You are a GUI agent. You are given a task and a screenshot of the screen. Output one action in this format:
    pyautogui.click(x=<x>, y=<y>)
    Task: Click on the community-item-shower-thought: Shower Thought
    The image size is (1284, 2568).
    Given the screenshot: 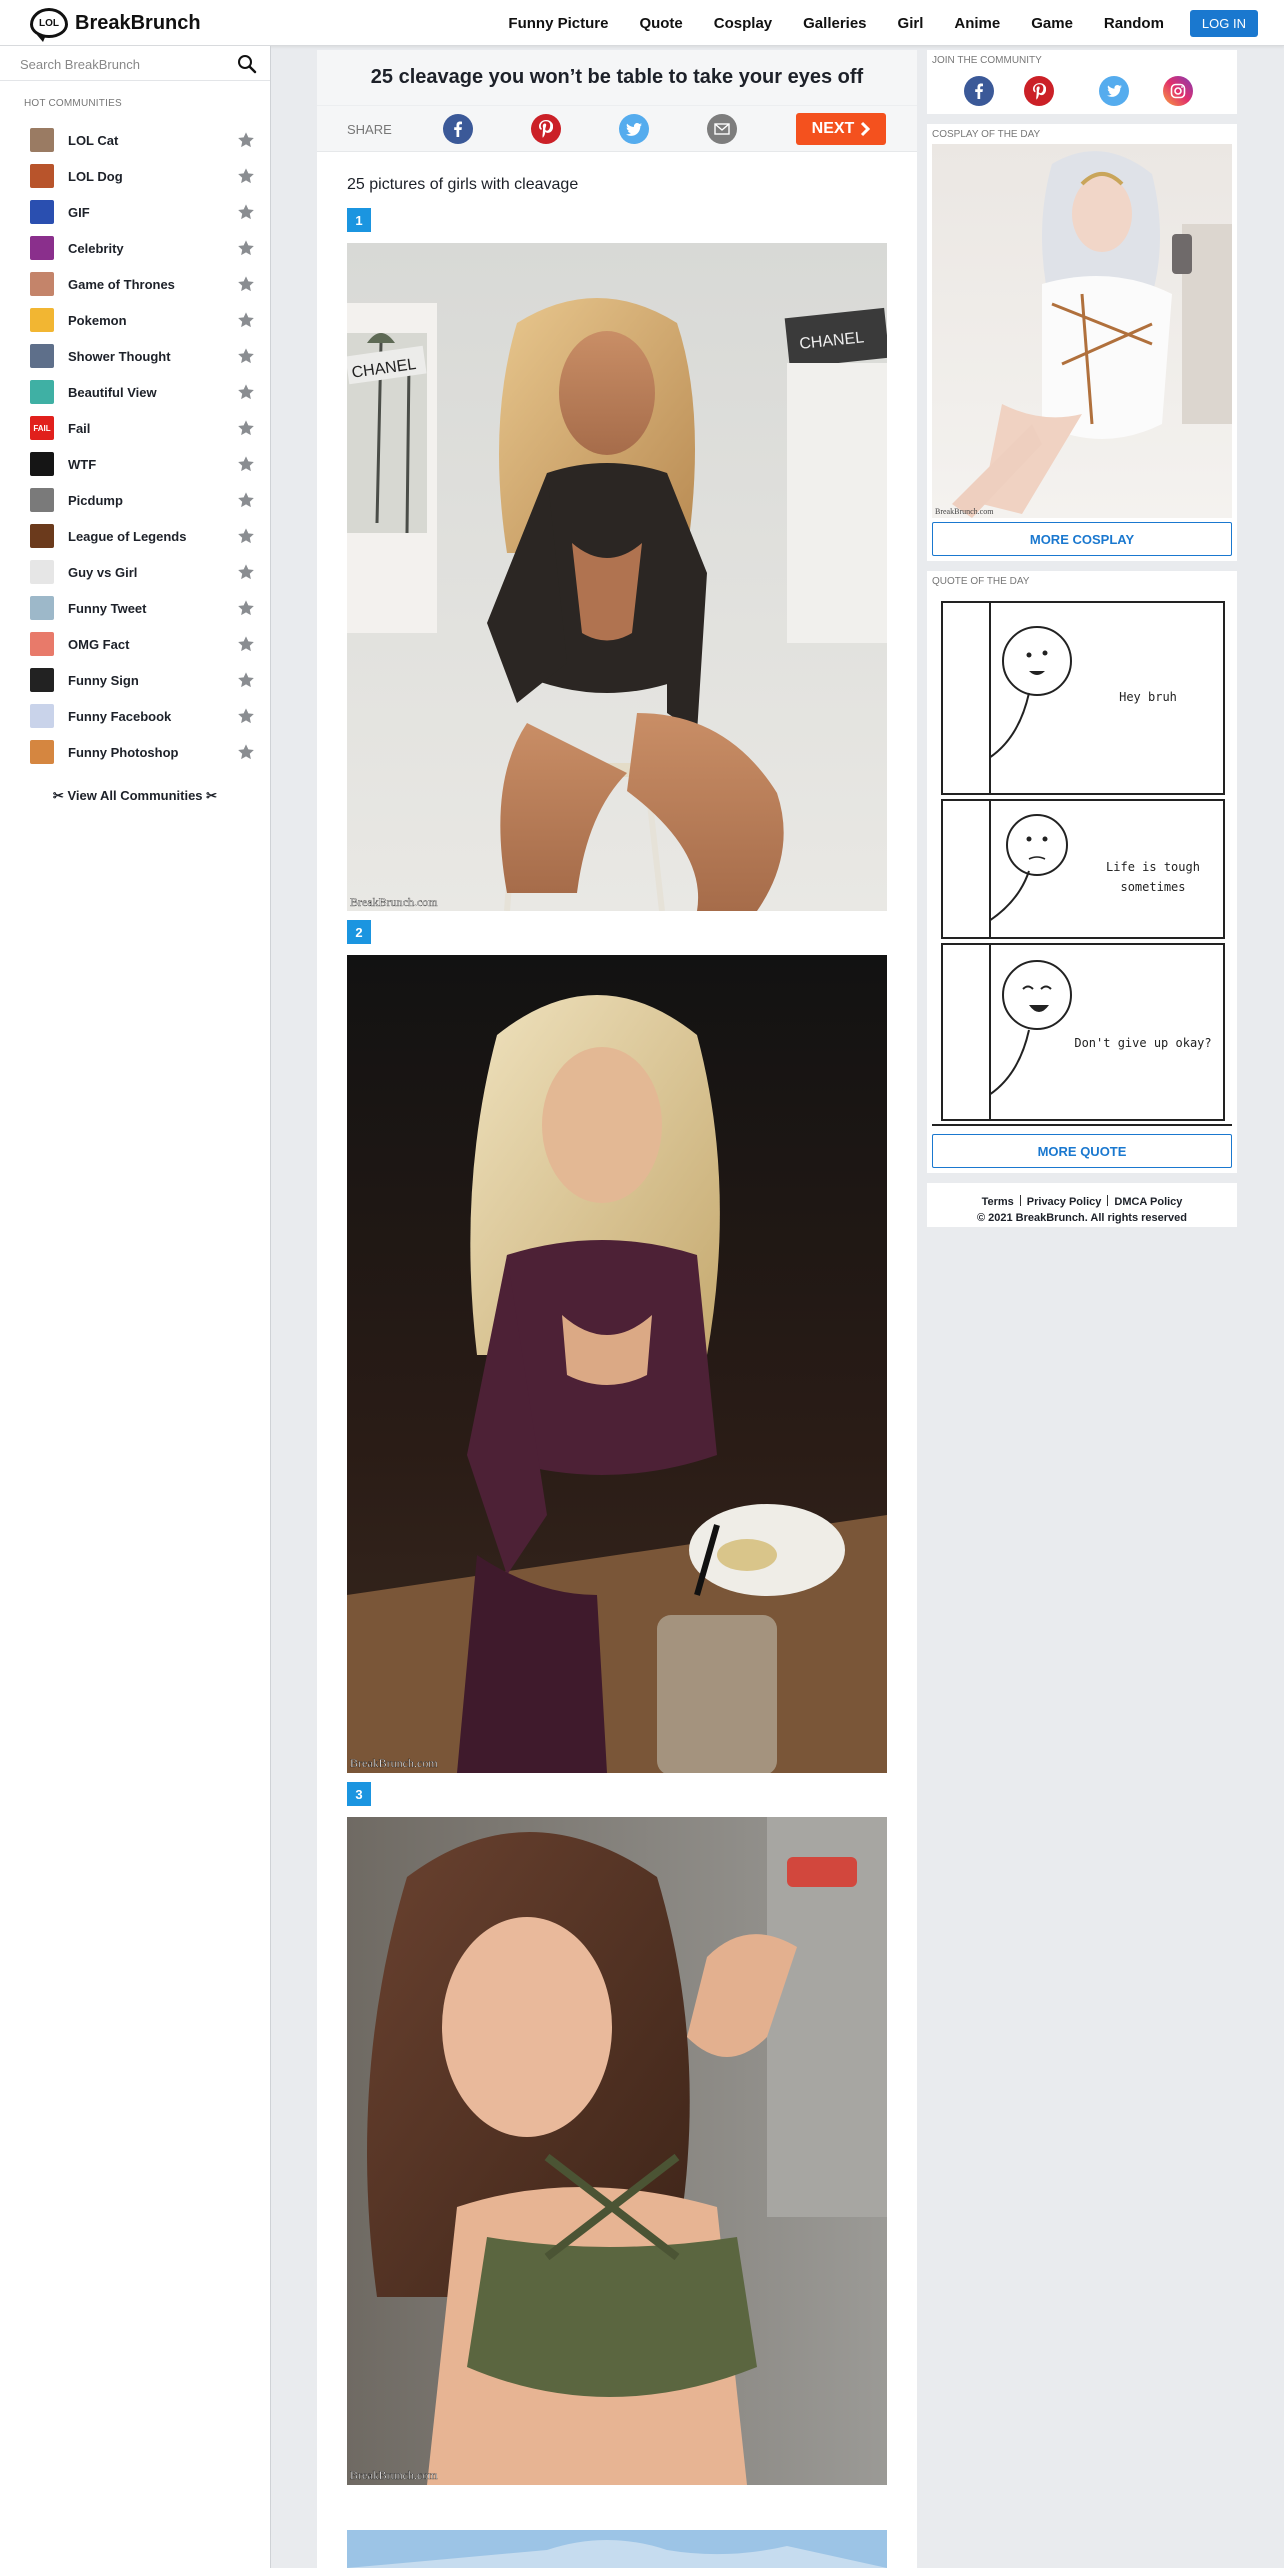 What is the action you would take?
    pyautogui.click(x=135, y=356)
    